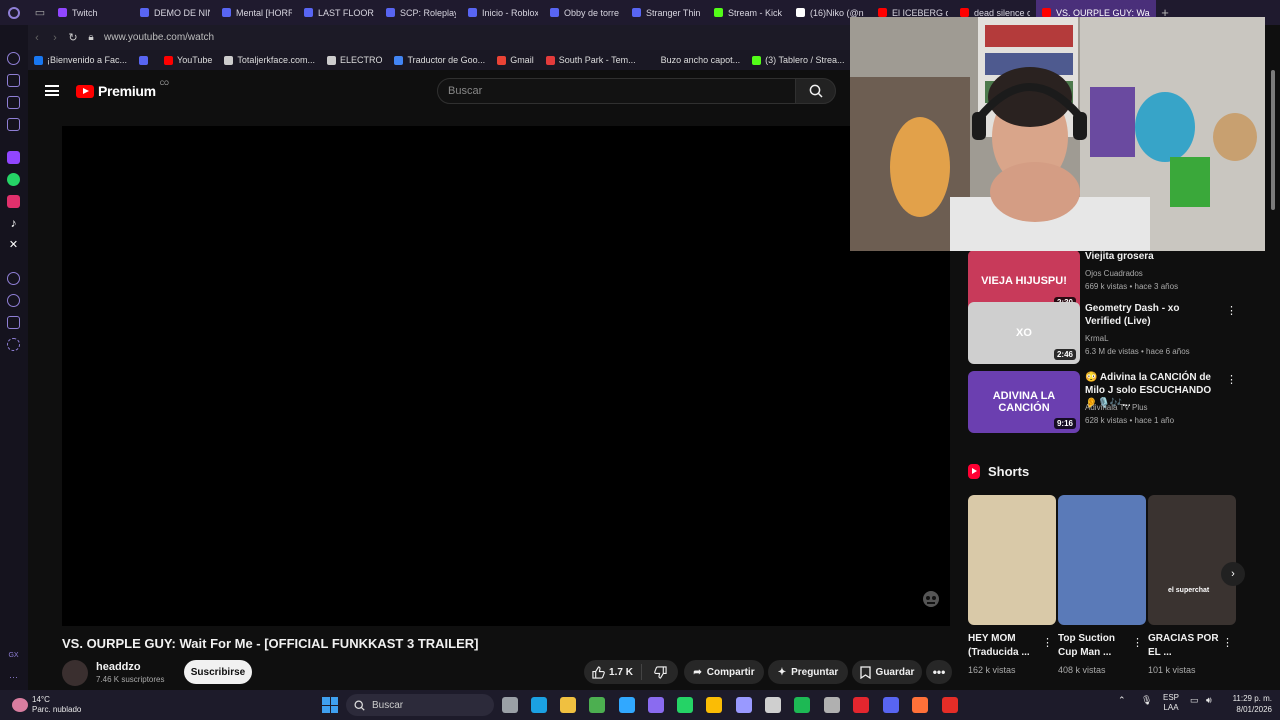 This screenshot has width=1280, height=720. What do you see at coordinates (175, 12) in the screenshot?
I see `browser-tab: DEMO DE NIN` at bounding box center [175, 12].